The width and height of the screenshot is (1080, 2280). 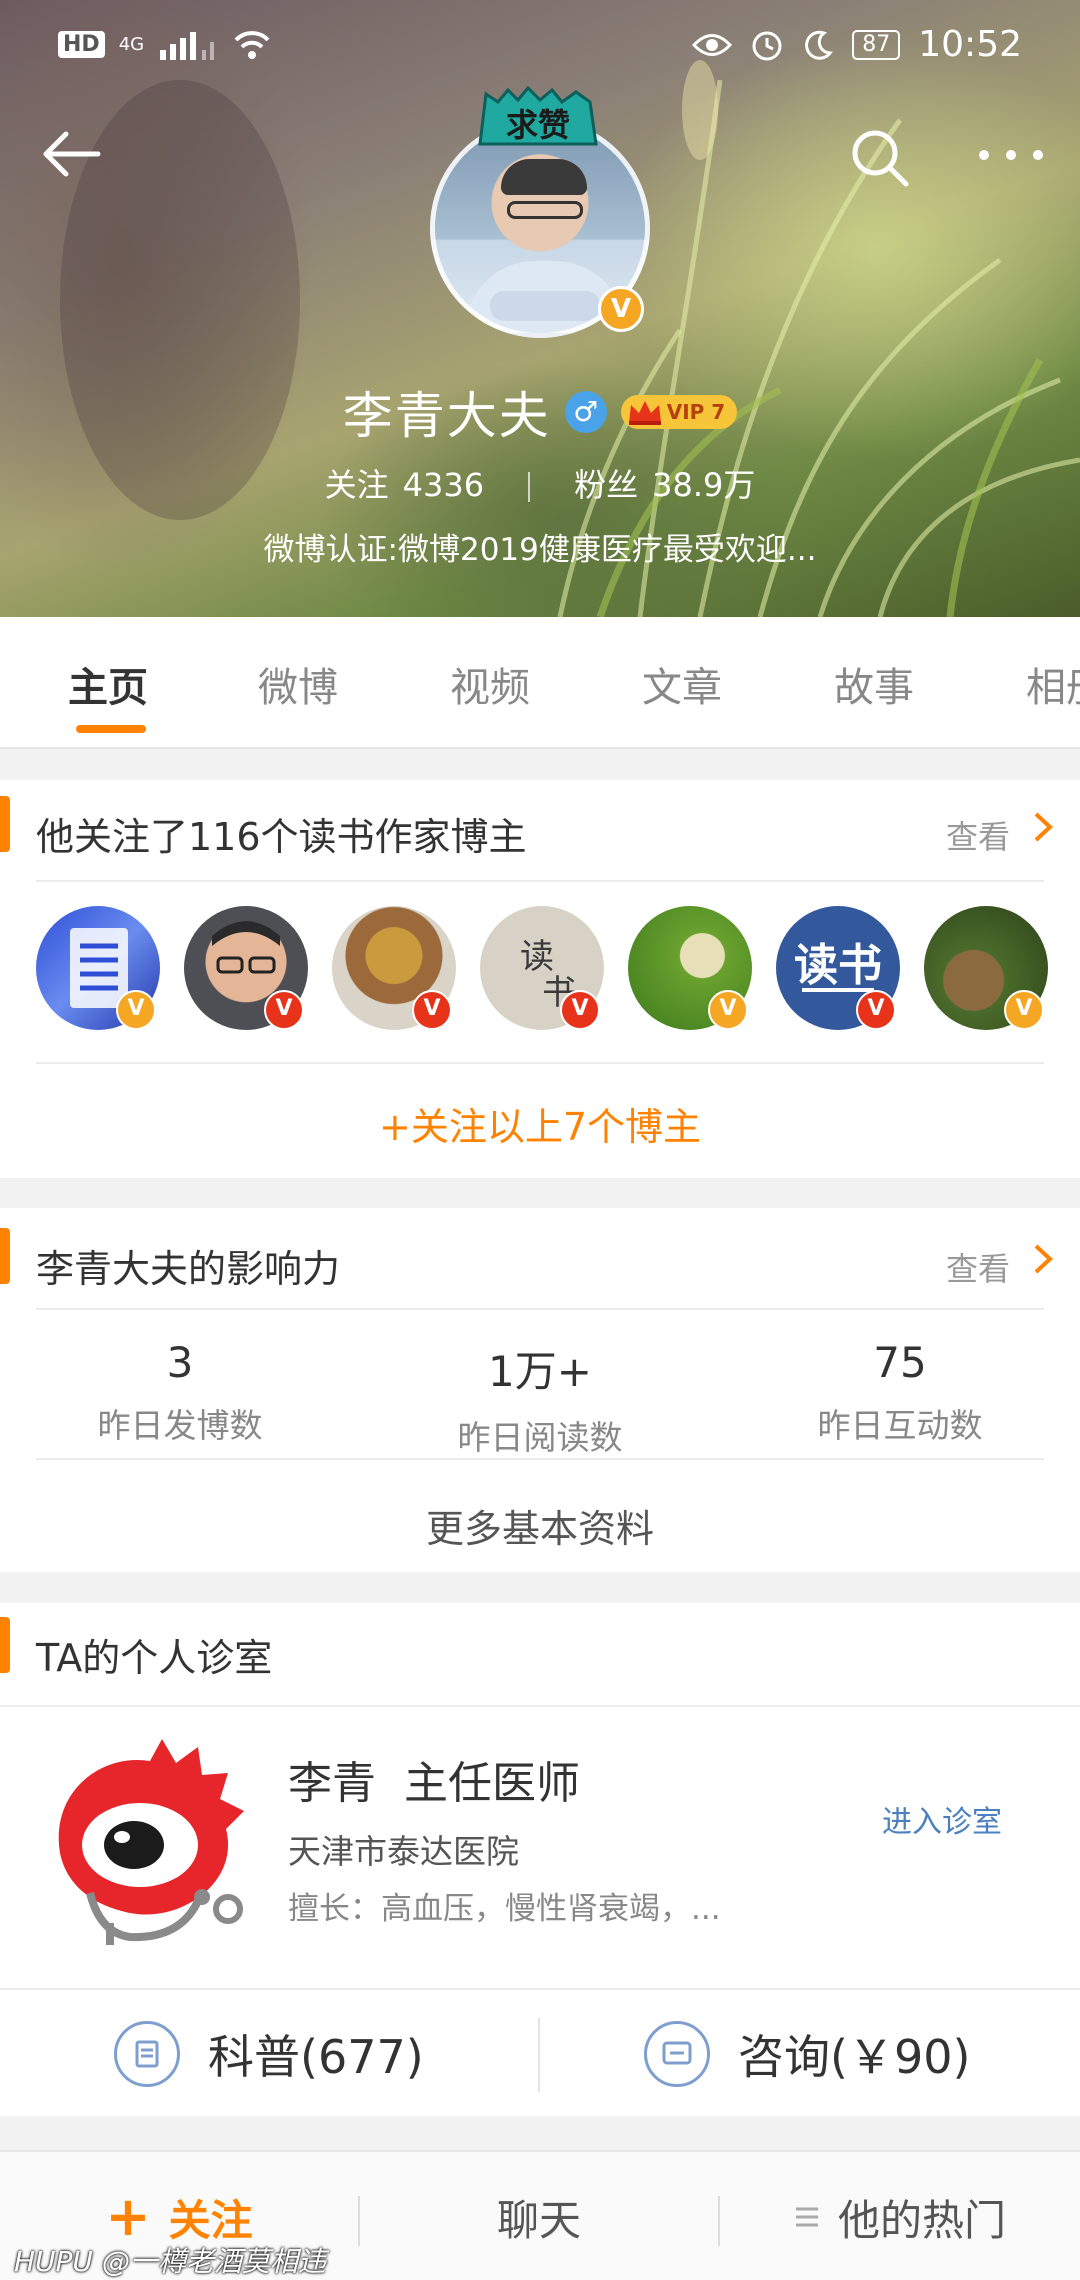 What do you see at coordinates (540, 1123) in the screenshot?
I see `follow-all-button: +关注以上7个博主` at bounding box center [540, 1123].